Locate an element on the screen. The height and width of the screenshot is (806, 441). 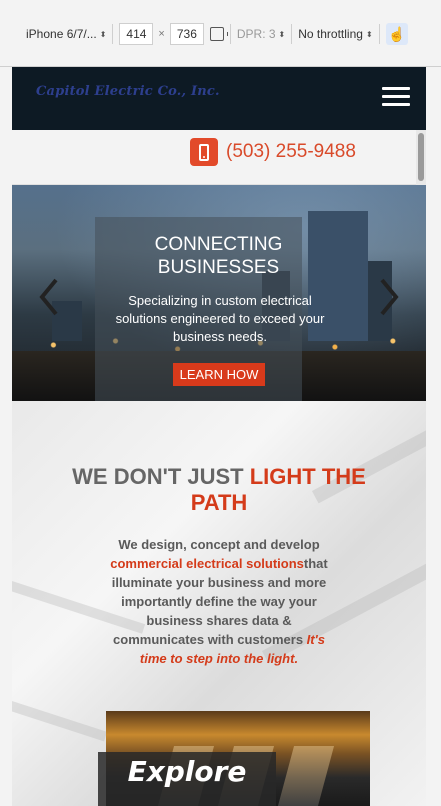
dpr-select: DPR: 3 ⬍ is located at coordinates (261, 34).